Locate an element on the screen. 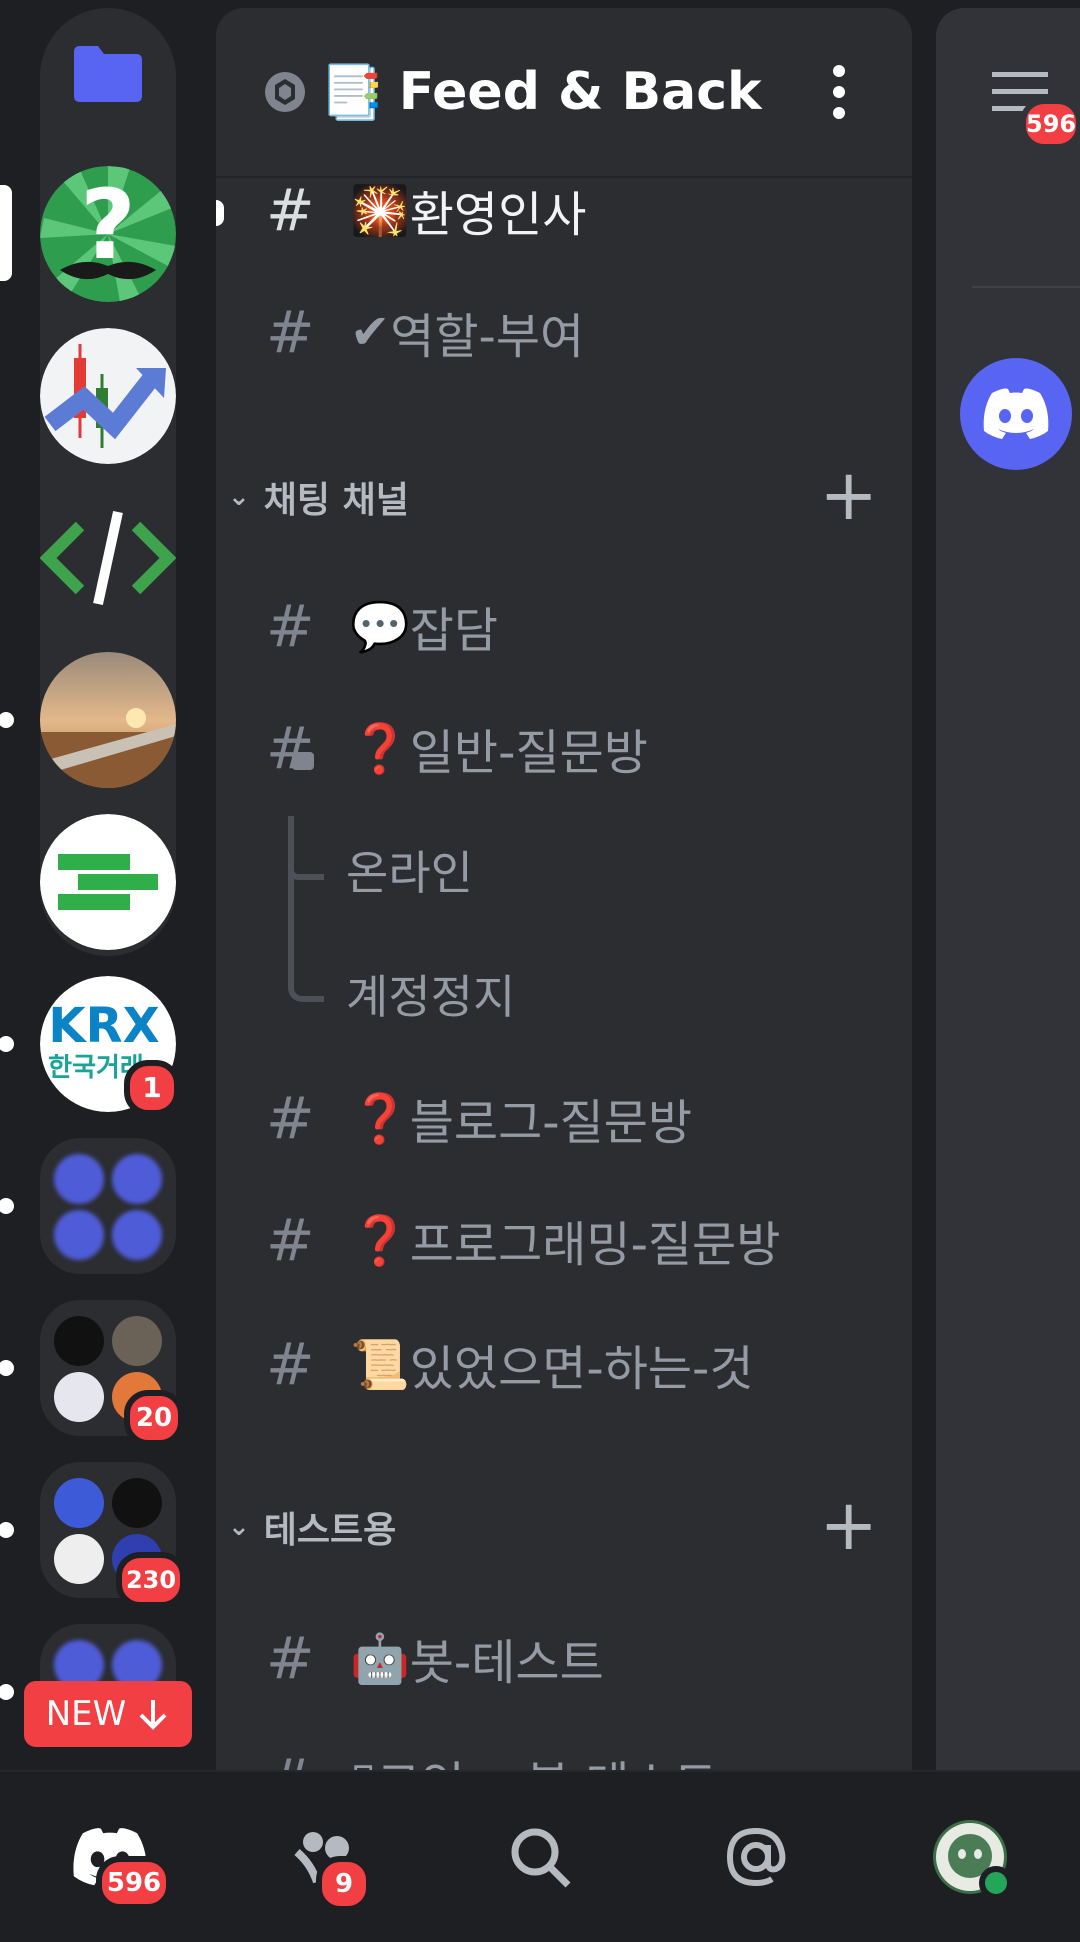 The width and height of the screenshot is (1080, 1942). channel-name: 블로그-질문방 is located at coordinates (551, 1123).